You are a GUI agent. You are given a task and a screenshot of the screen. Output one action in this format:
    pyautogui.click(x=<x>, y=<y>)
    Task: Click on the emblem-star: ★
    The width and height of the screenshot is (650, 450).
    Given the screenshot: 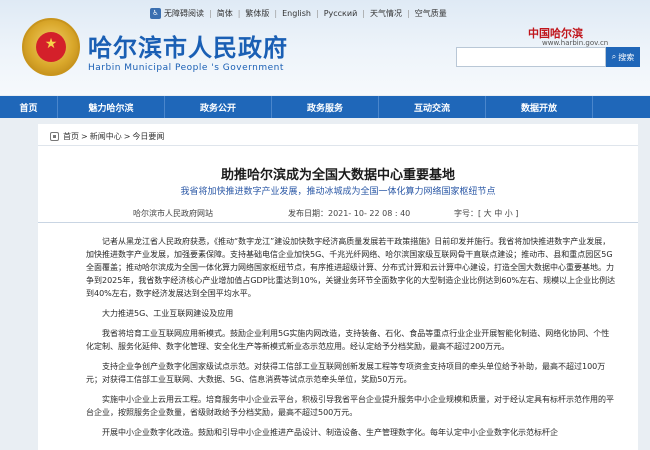 What is the action you would take?
    pyautogui.click(x=51, y=44)
    